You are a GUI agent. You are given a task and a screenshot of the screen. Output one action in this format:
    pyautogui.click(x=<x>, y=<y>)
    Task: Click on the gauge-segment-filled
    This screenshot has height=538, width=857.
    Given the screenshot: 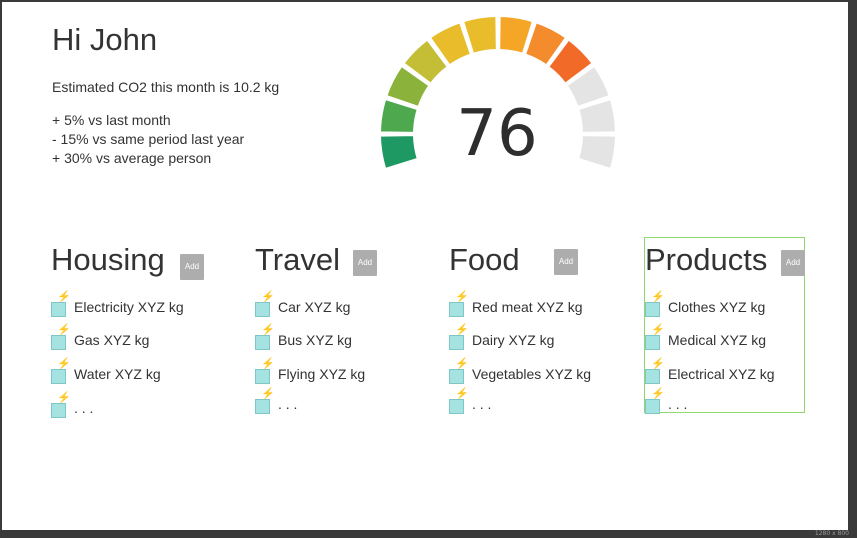 What is the action you would take?
    pyautogui.click(x=399, y=152)
    